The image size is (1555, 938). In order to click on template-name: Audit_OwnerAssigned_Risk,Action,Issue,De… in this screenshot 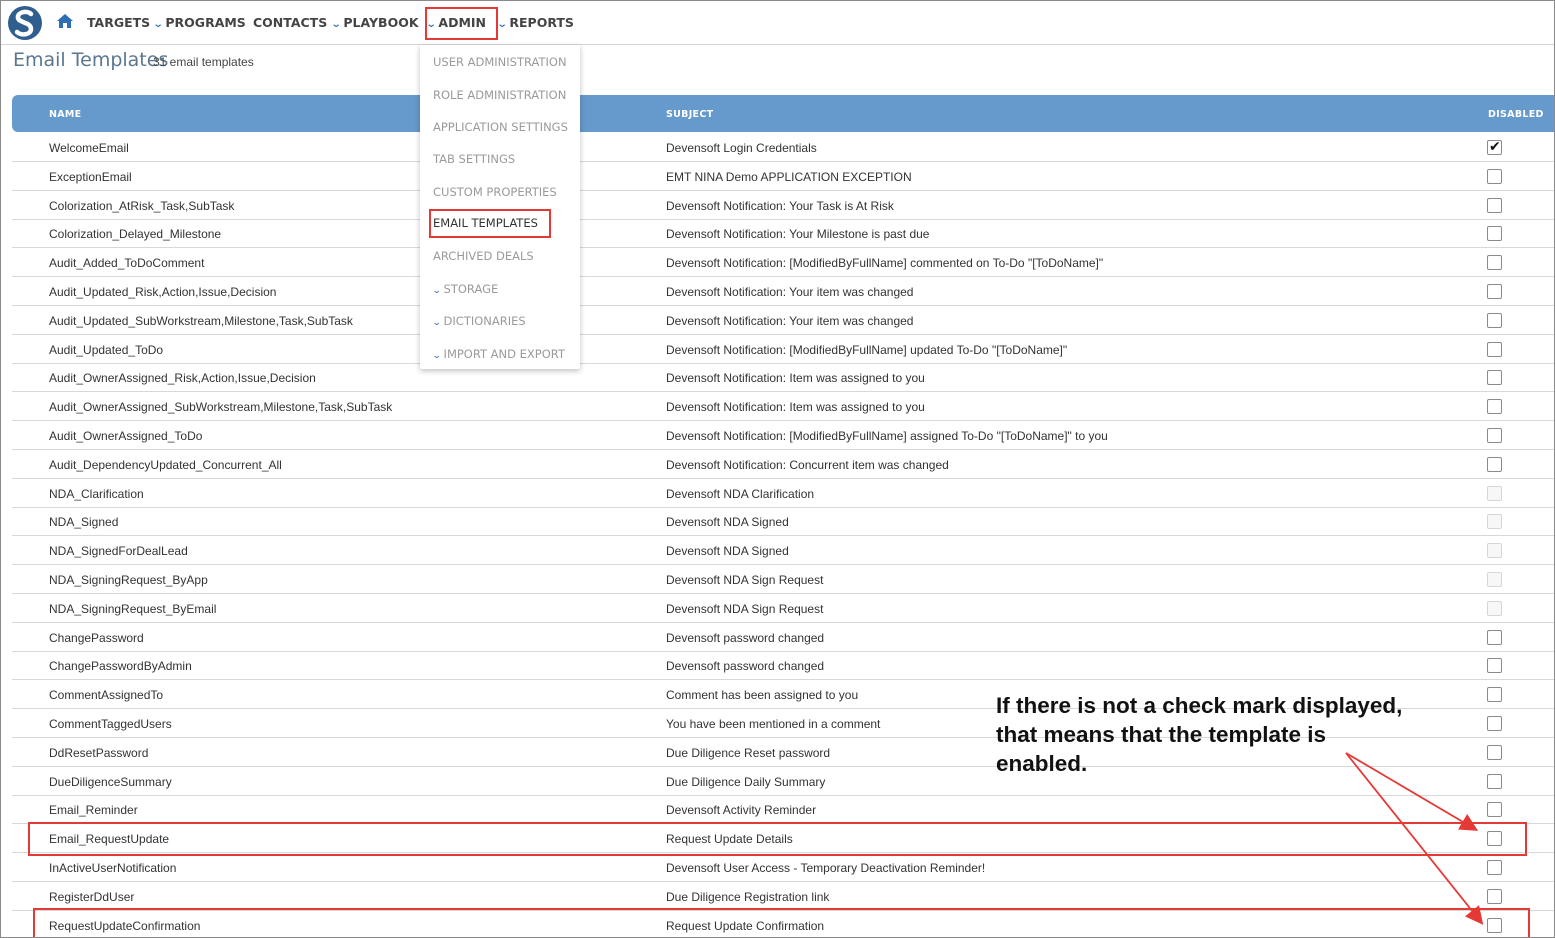, I will do `click(182, 378)`.